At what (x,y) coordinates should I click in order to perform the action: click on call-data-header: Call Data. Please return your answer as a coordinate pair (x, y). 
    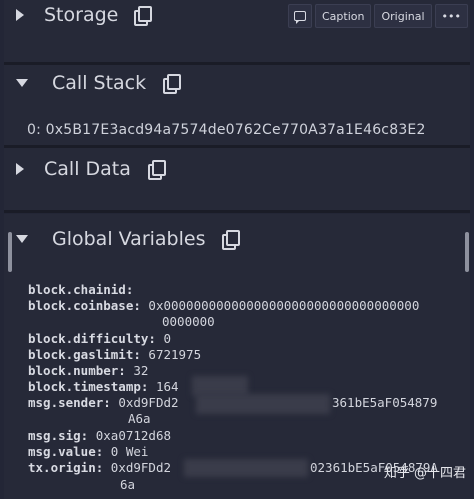
    Looking at the image, I should click on (91, 169).